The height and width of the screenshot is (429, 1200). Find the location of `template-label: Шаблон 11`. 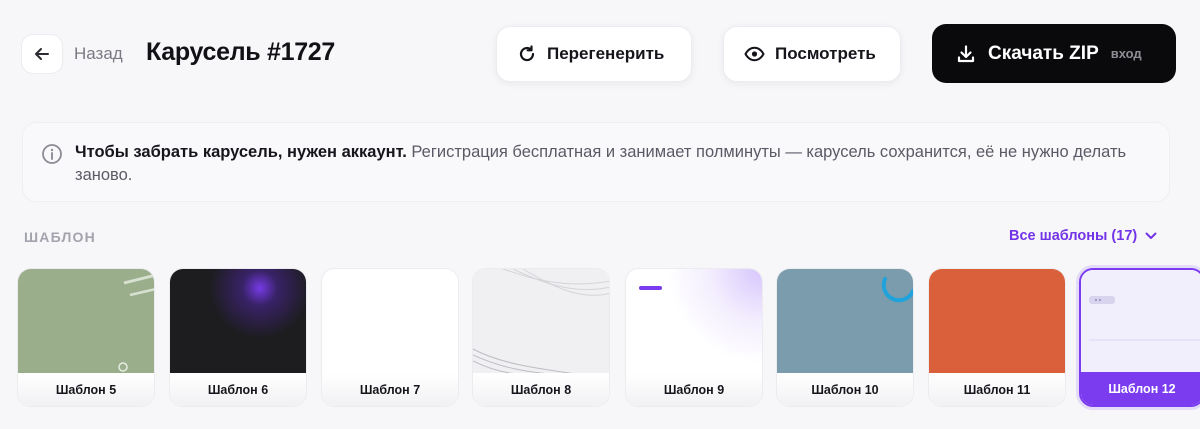

template-label: Шаблон 11 is located at coordinates (997, 389).